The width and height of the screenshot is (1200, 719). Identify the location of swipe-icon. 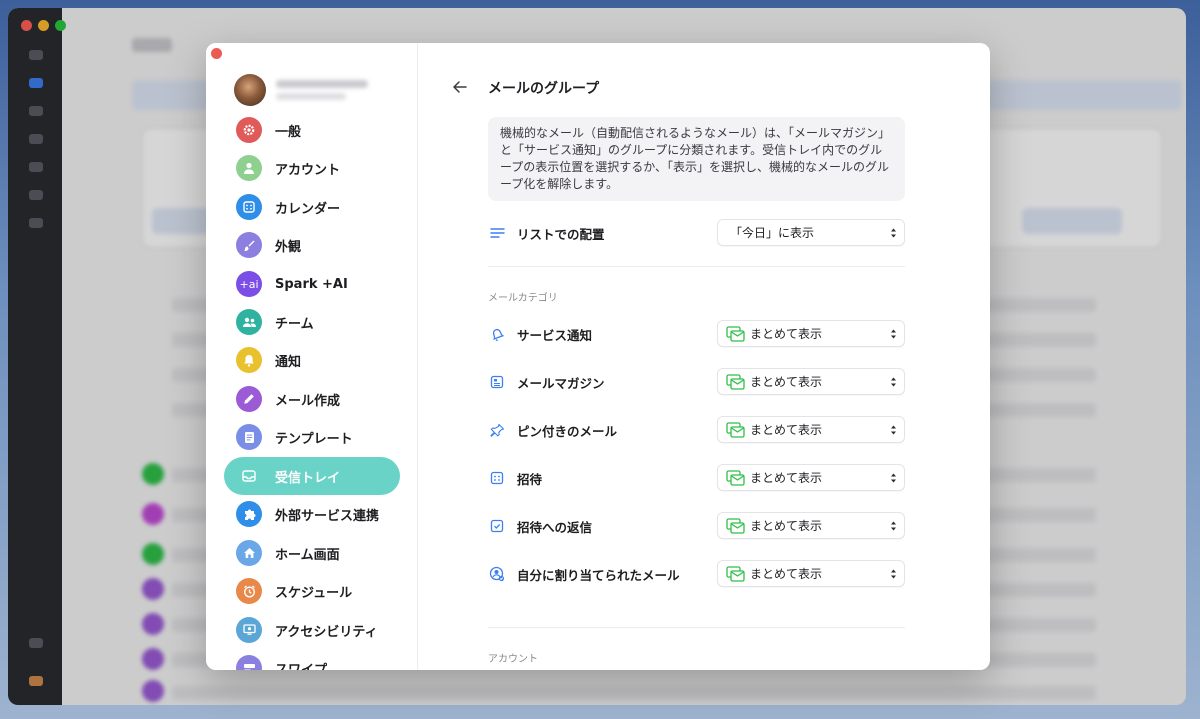
(249, 662).